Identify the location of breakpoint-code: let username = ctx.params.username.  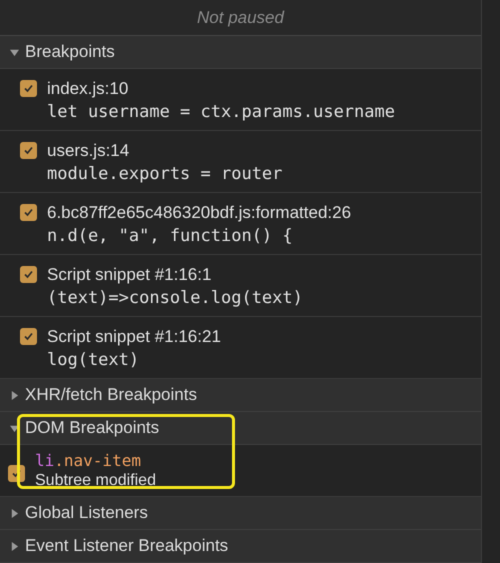
(221, 112).